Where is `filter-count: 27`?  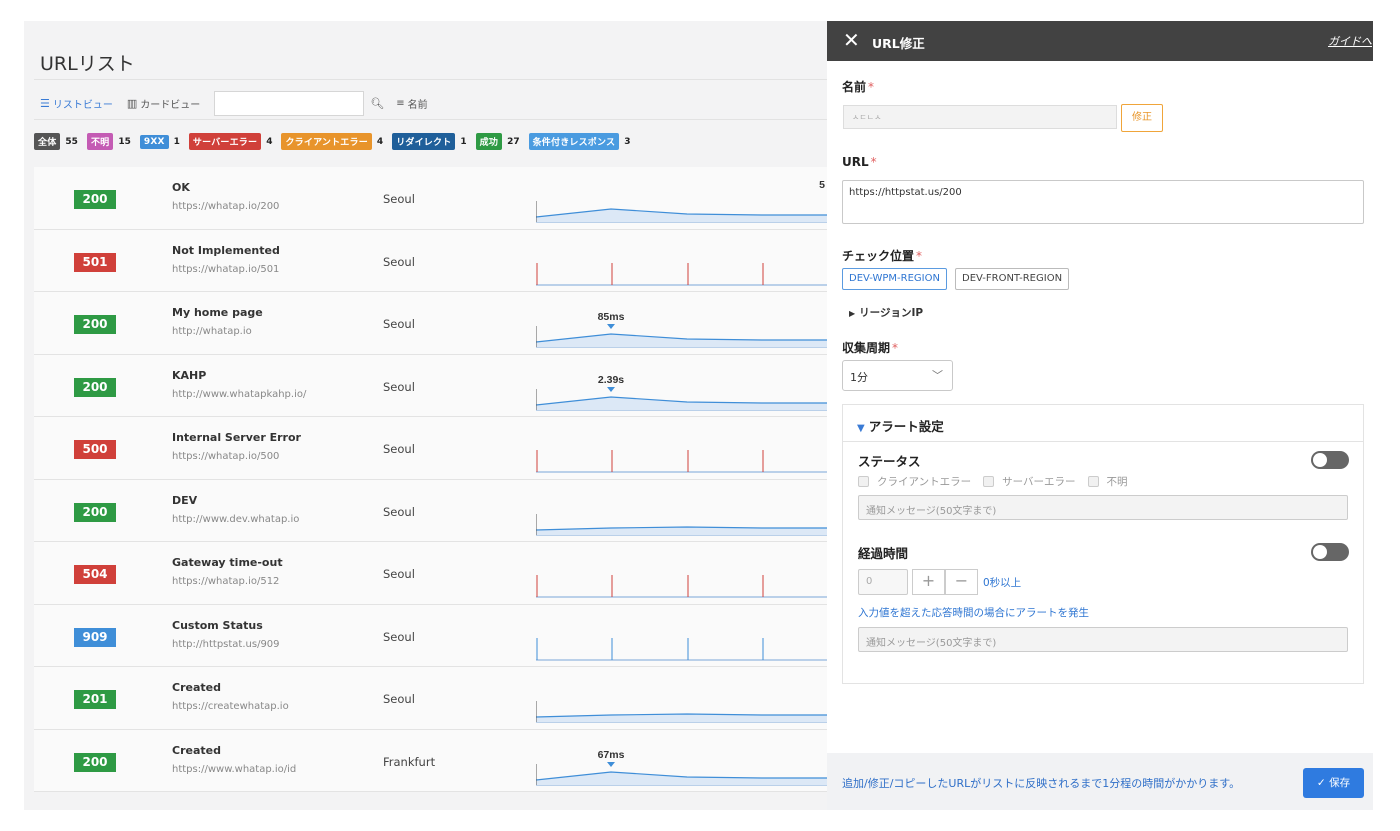 filter-count: 27 is located at coordinates (513, 141).